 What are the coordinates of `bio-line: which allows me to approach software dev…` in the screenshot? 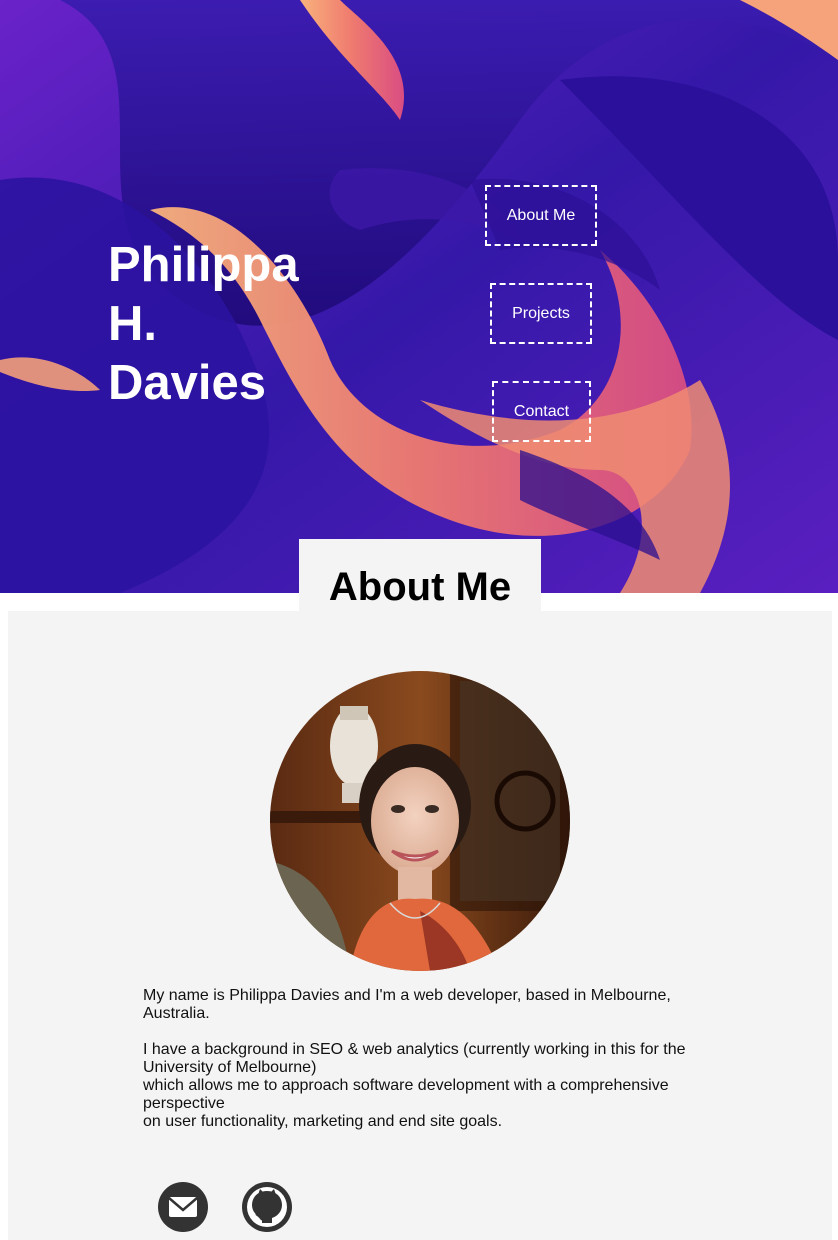 It's located at (406, 1085).